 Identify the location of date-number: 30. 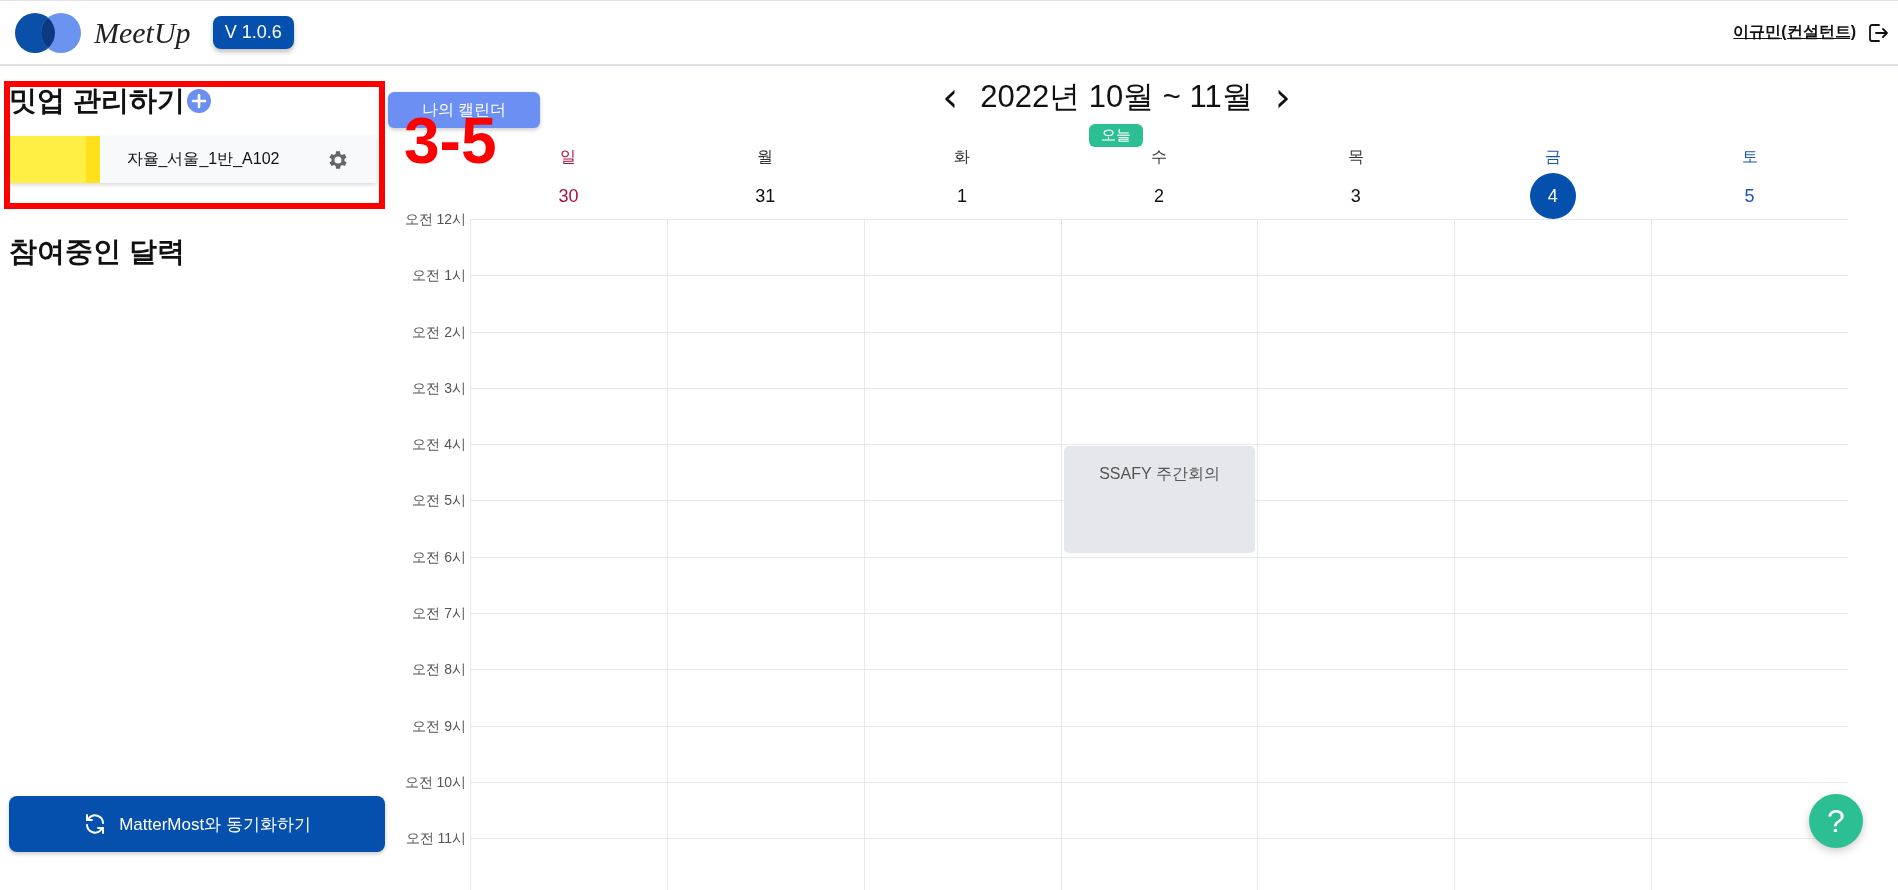
(568, 196).